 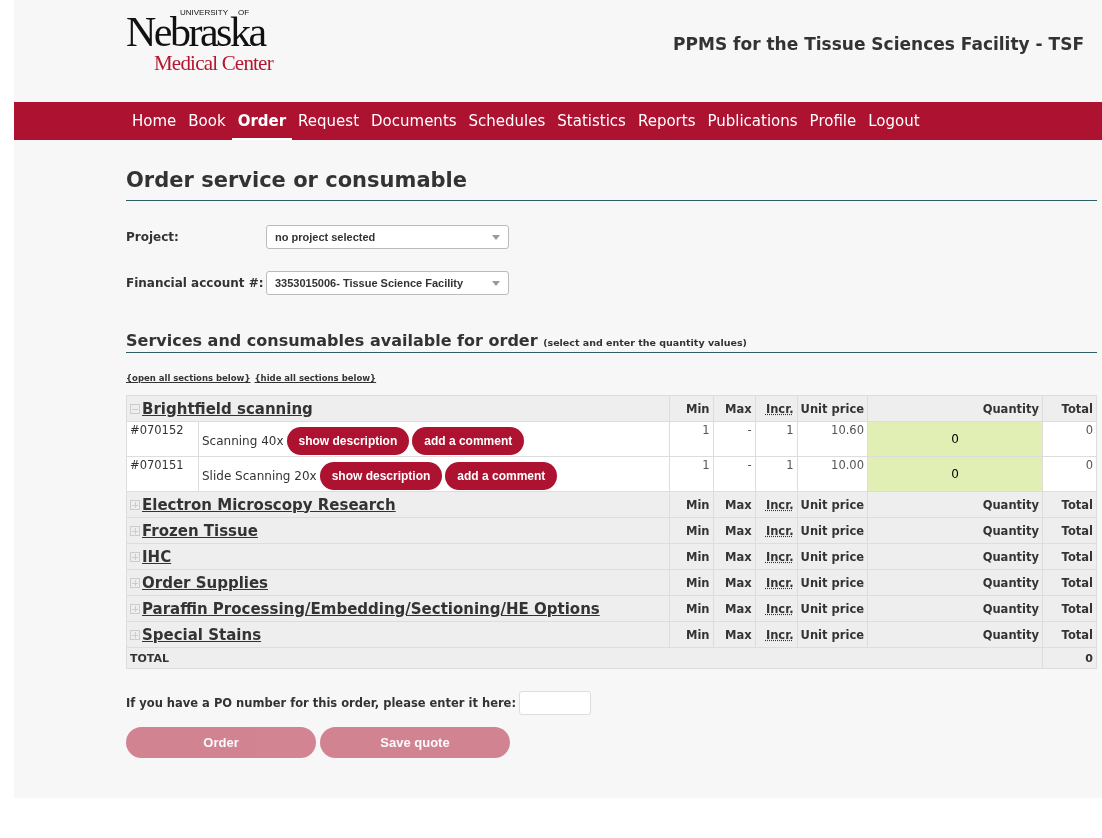 What do you see at coordinates (387, 237) in the screenshot?
I see `dropdown: no project selected` at bounding box center [387, 237].